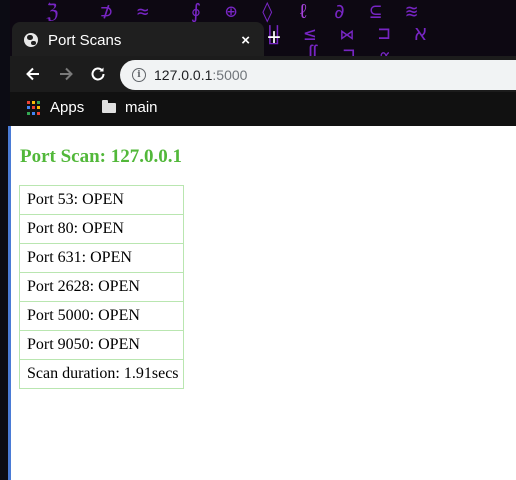  What do you see at coordinates (139, 75) in the screenshot?
I see `info-icon: i` at bounding box center [139, 75].